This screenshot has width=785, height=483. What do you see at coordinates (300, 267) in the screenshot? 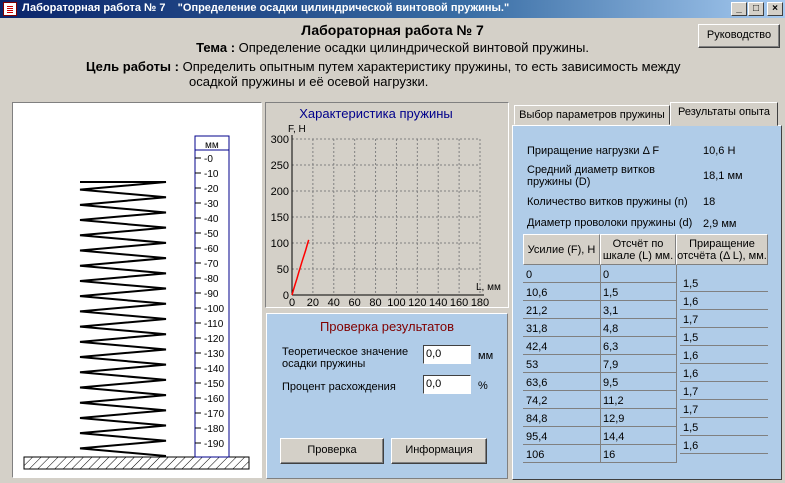
I see `series-line` at bounding box center [300, 267].